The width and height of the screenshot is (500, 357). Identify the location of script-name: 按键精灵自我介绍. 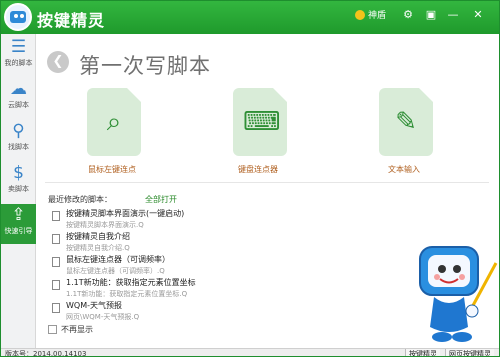
(98, 236).